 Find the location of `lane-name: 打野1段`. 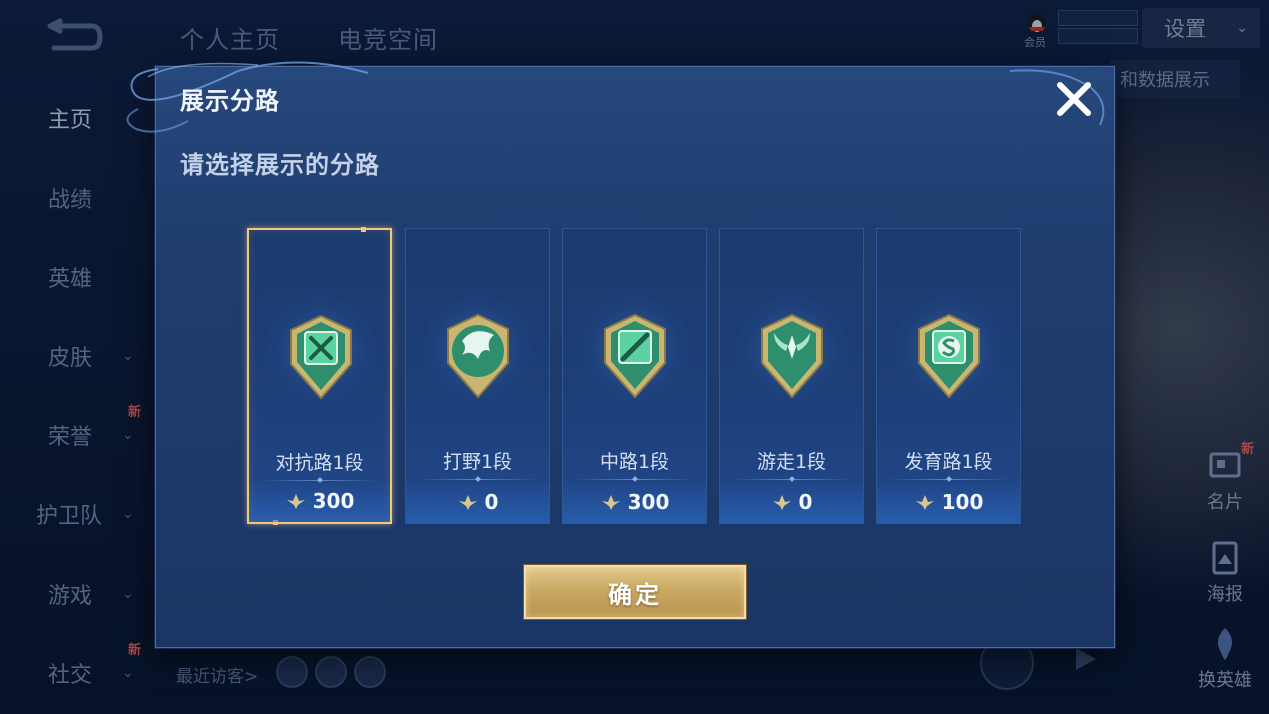

lane-name: 打野1段 is located at coordinates (477, 462).